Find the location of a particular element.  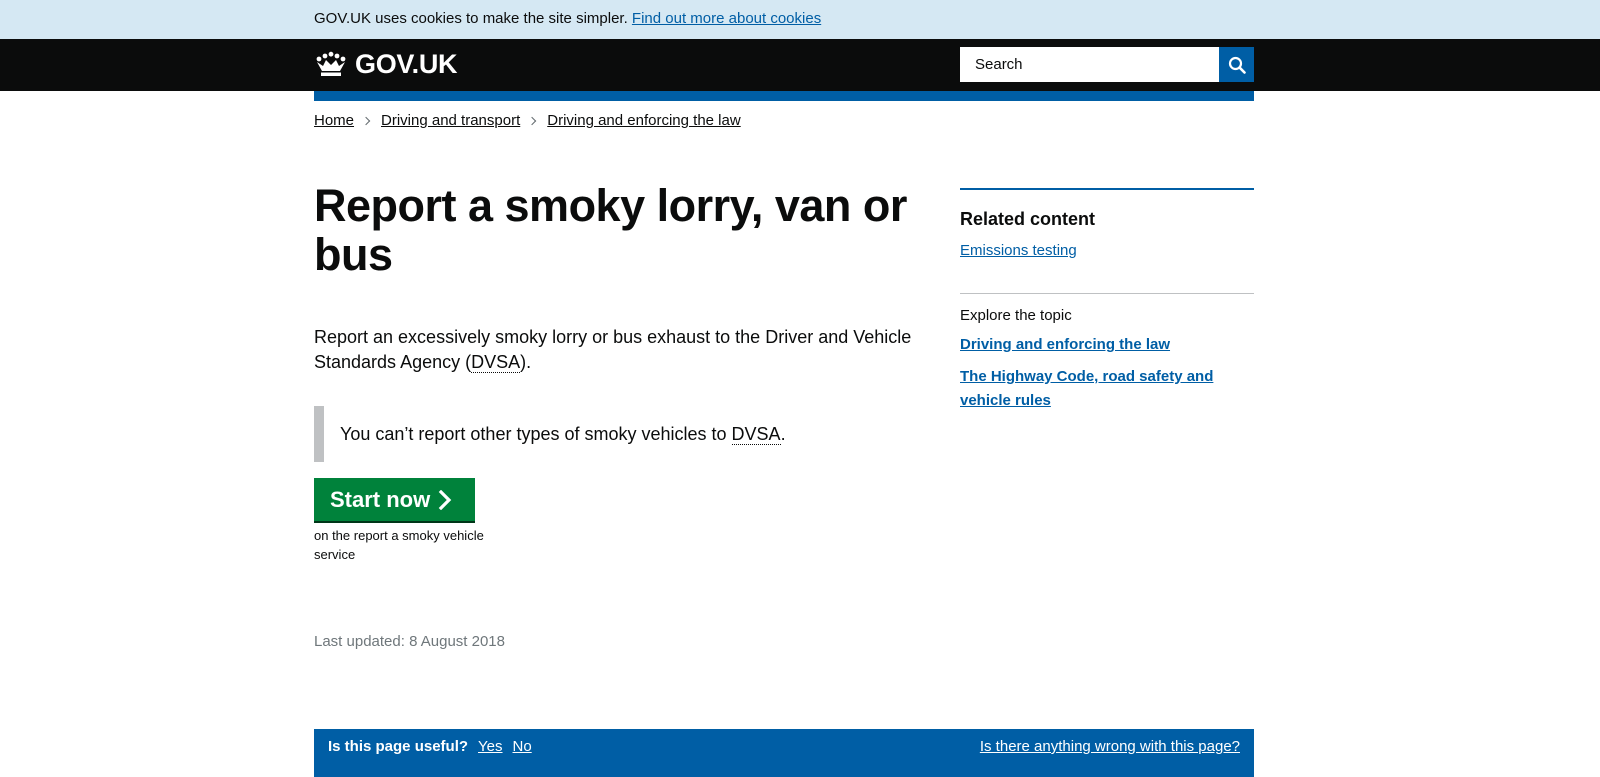

related-content-title: Related content is located at coordinates (1028, 219).